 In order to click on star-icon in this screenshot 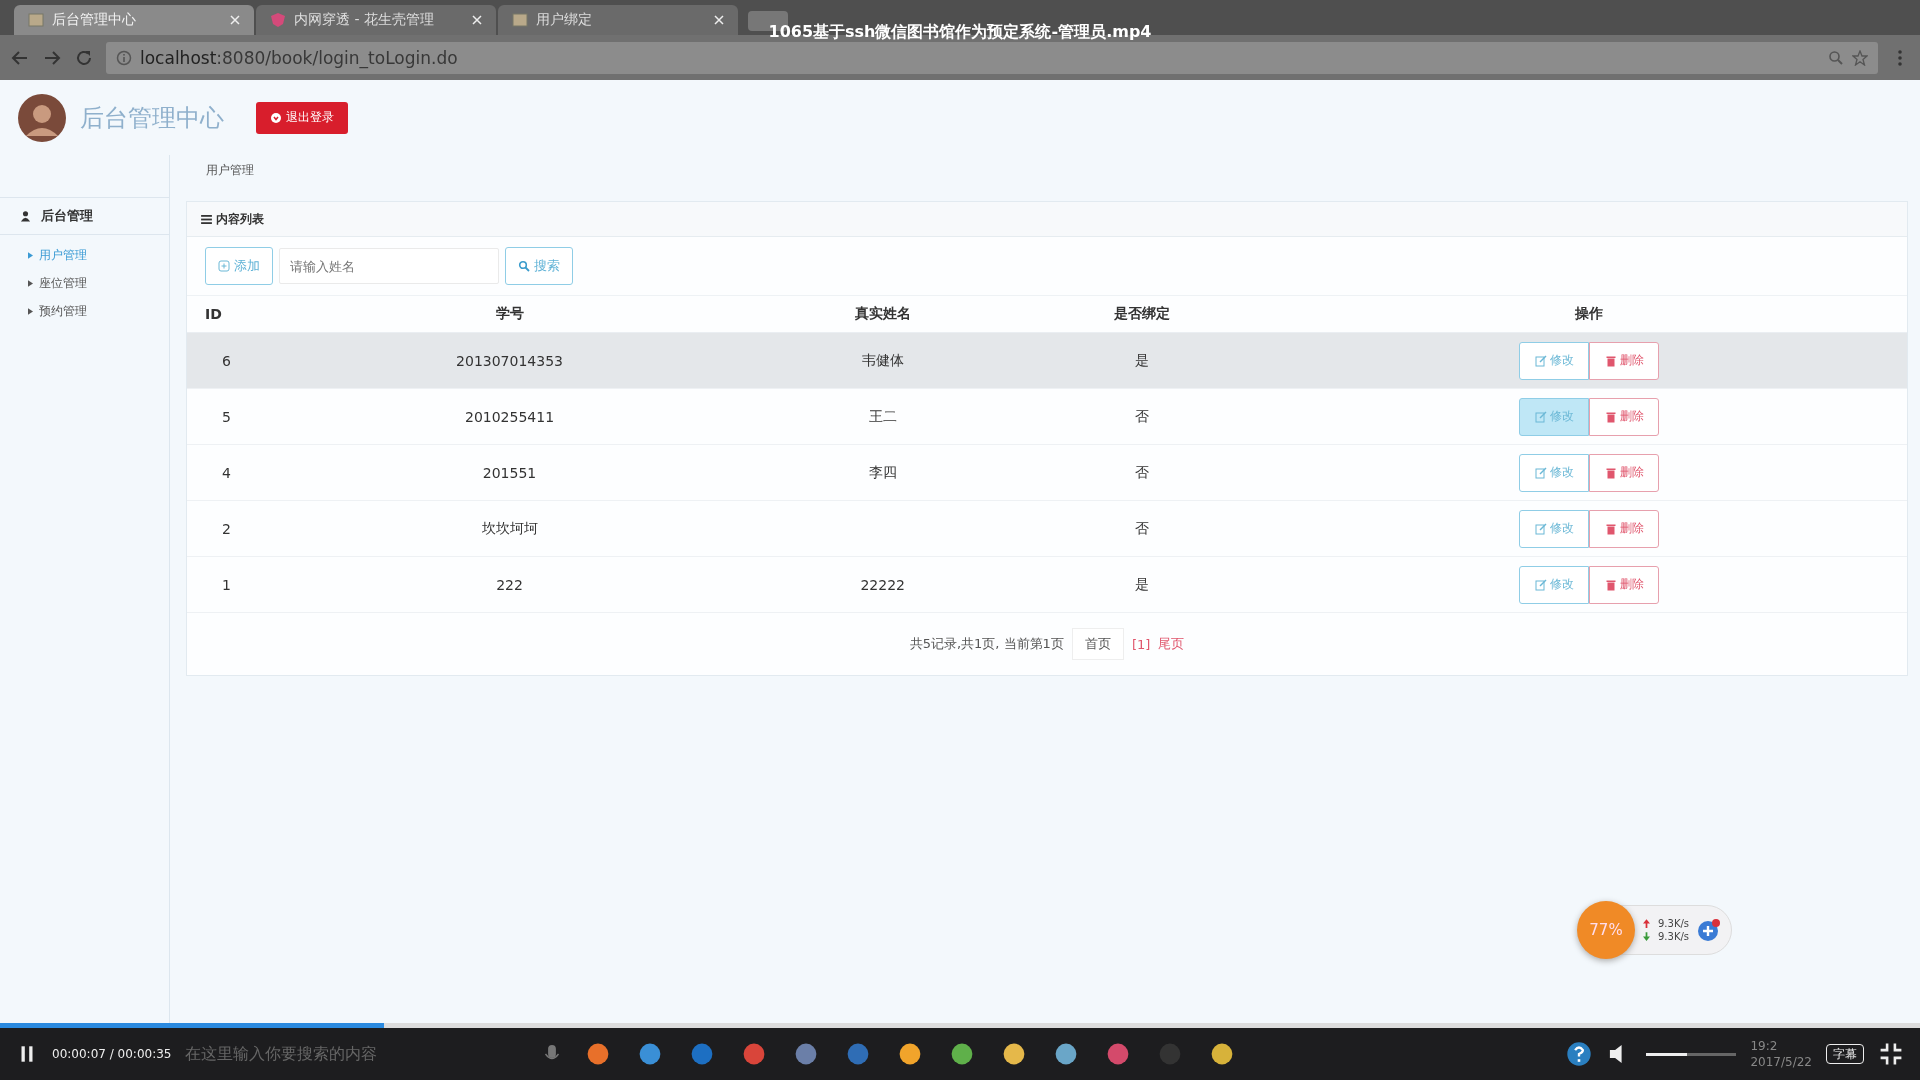, I will do `click(1860, 57)`.